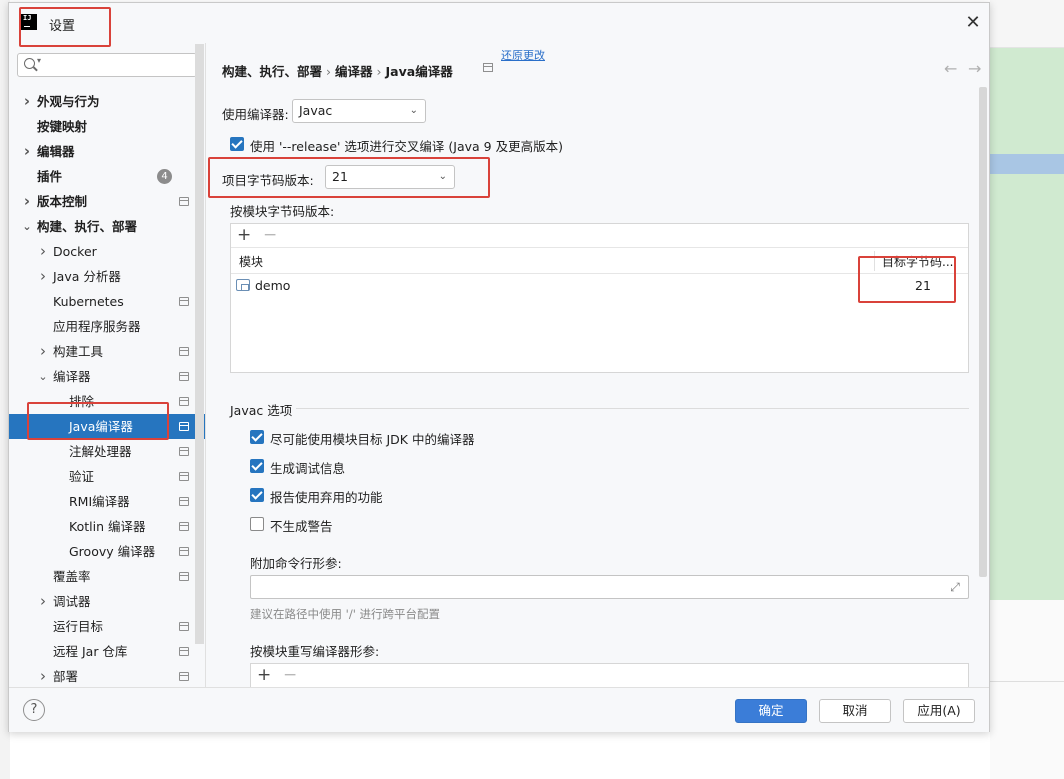 This screenshot has width=1064, height=779. Describe the element at coordinates (107, 601) in the screenshot. I see `sidebar-item: › 调试器` at that location.